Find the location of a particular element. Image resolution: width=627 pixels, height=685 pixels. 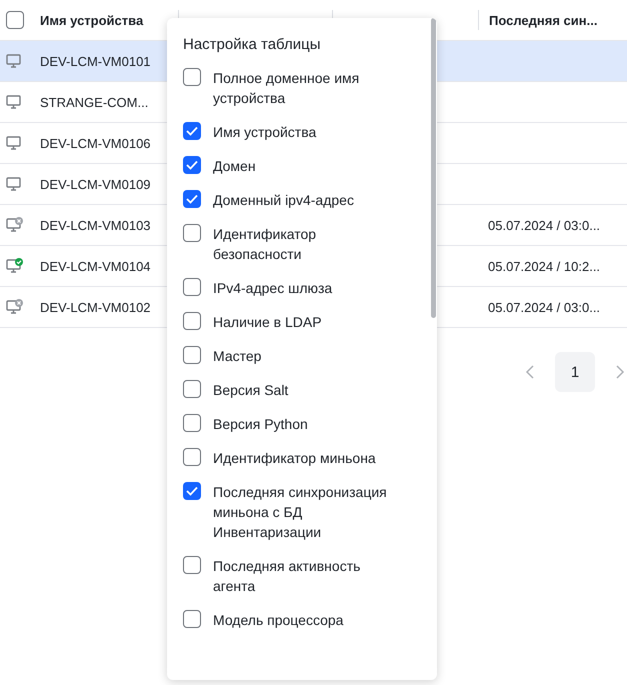

device-name: DEV-LCM-VM0101 is located at coordinates (95, 61).